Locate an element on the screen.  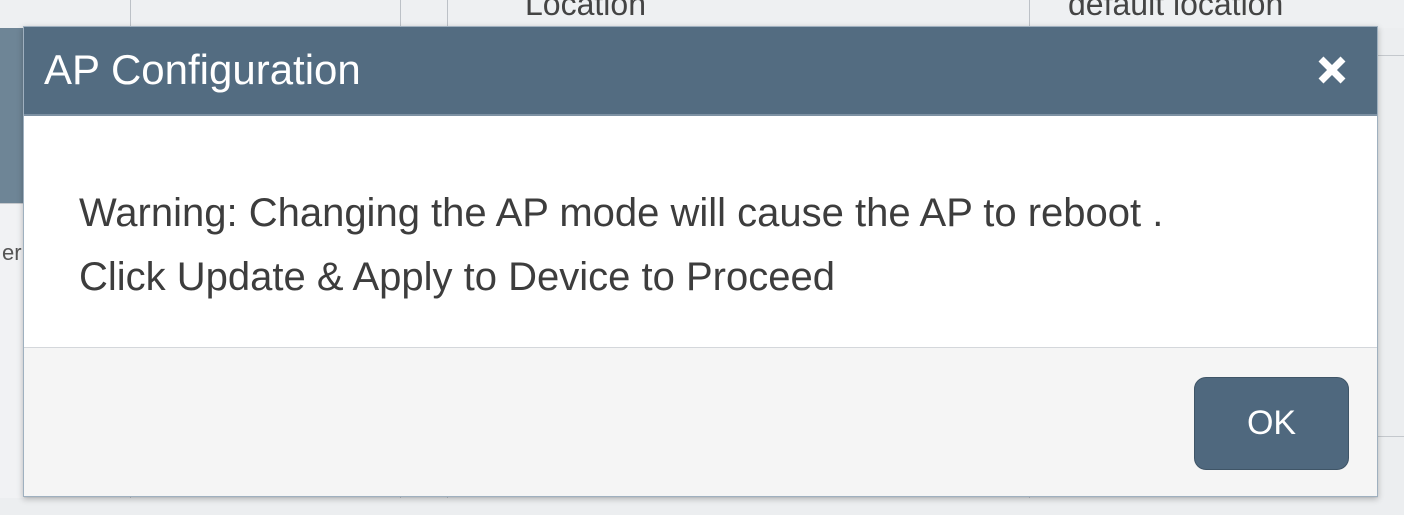
background-panel-dark is located at coordinates (12, 115).